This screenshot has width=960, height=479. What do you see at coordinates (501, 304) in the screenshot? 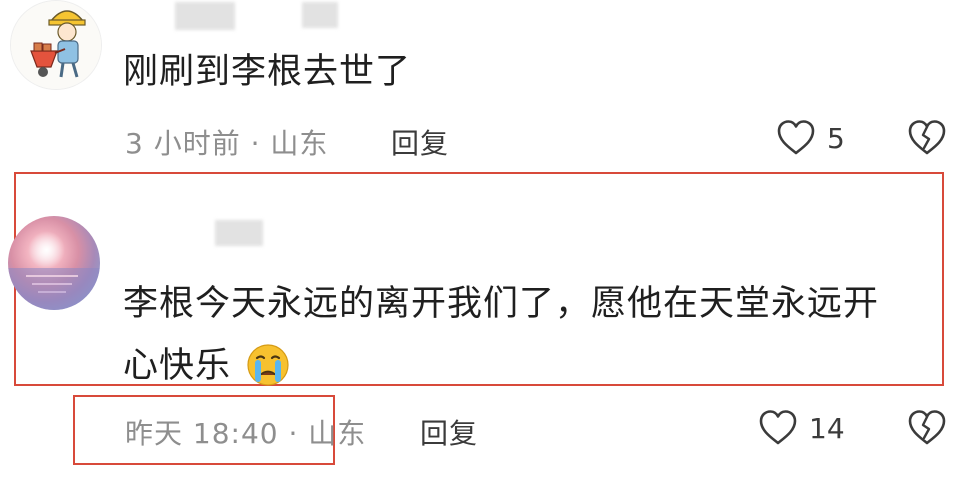
I see `comment-text-line1: 李根今天永远的离开我们了，愿他在天堂永远开` at bounding box center [501, 304].